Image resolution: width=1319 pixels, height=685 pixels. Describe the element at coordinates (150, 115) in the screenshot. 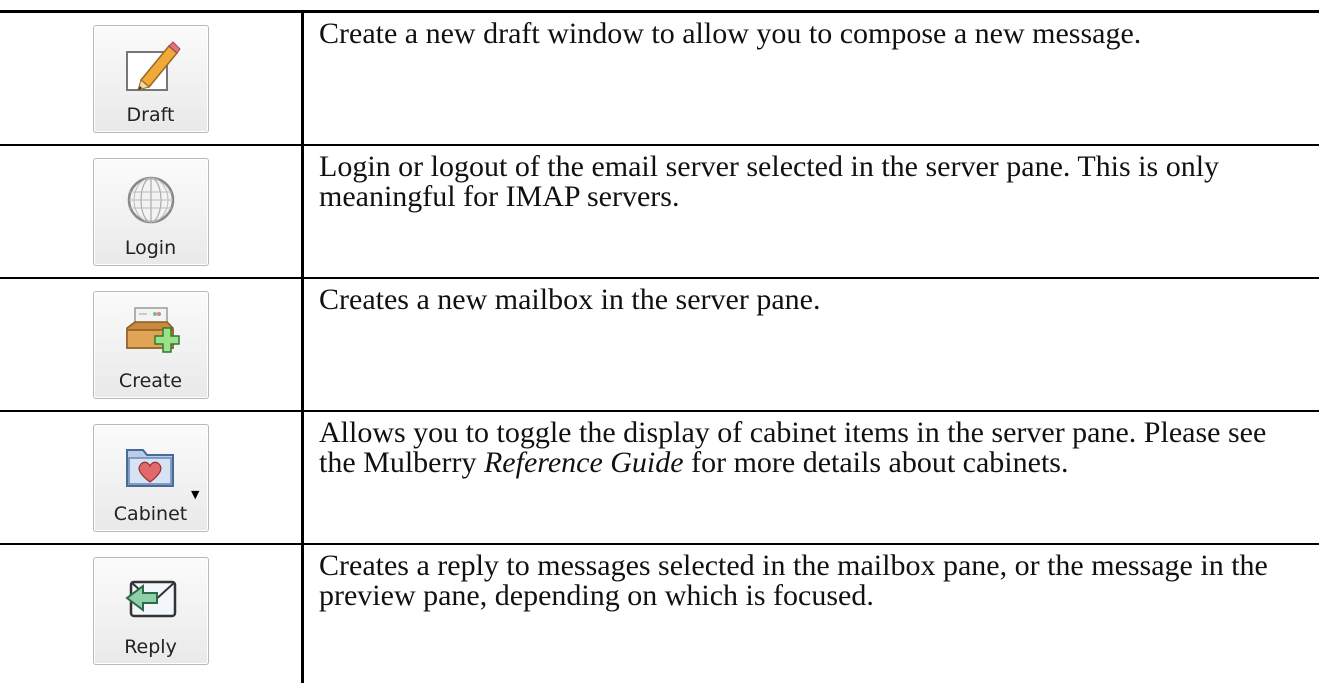

I see `draft-button-label: Draft` at that location.